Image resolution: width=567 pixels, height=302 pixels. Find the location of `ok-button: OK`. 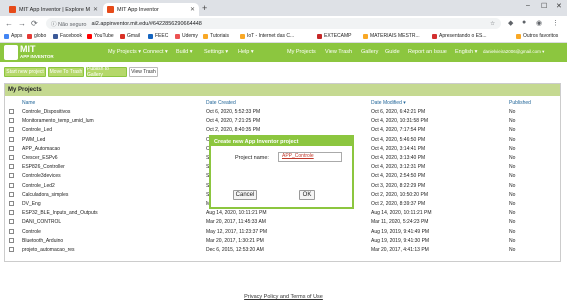

ok-button: OK is located at coordinates (307, 195).